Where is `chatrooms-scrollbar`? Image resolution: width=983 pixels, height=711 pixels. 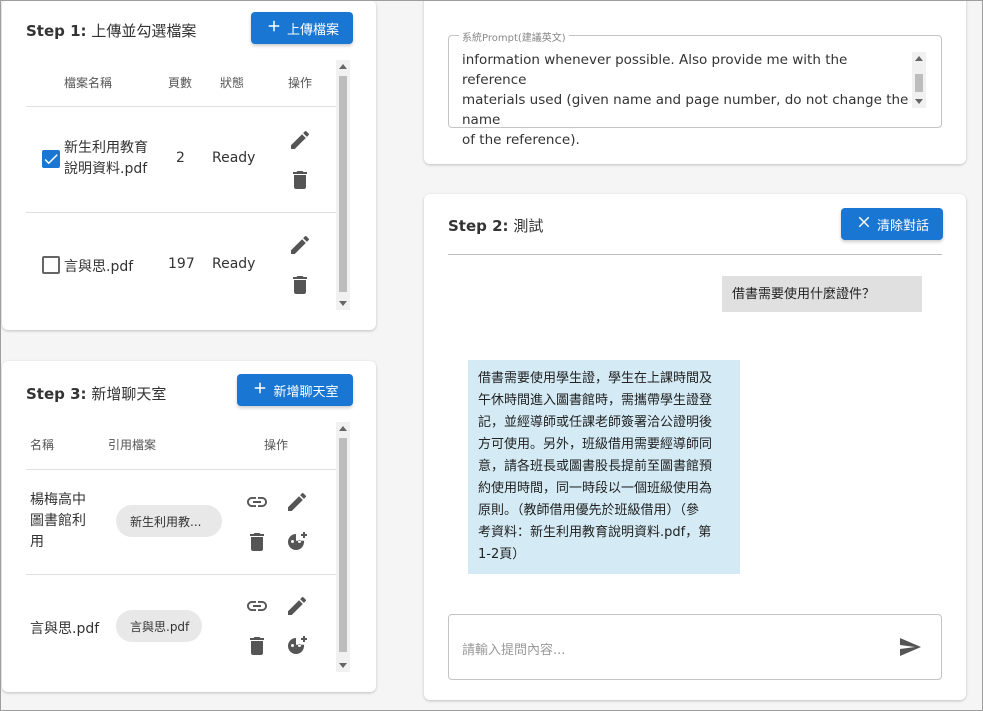 chatrooms-scrollbar is located at coordinates (343, 547).